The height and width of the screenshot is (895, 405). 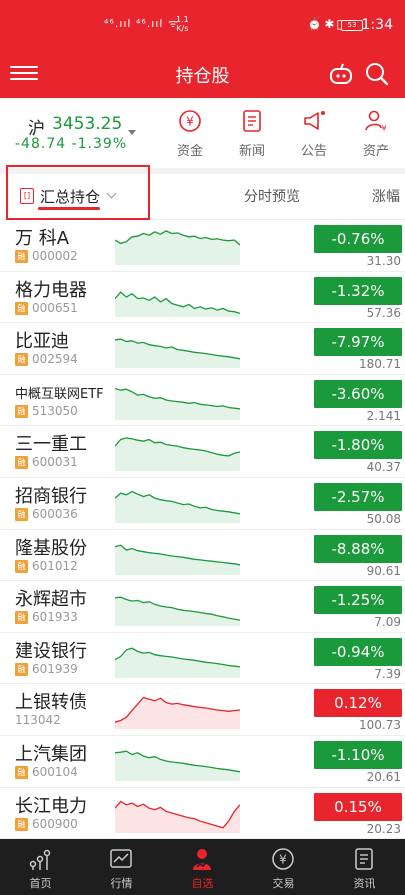 What do you see at coordinates (386, 196) in the screenshot?
I see `column-header-change: 涨幅` at bounding box center [386, 196].